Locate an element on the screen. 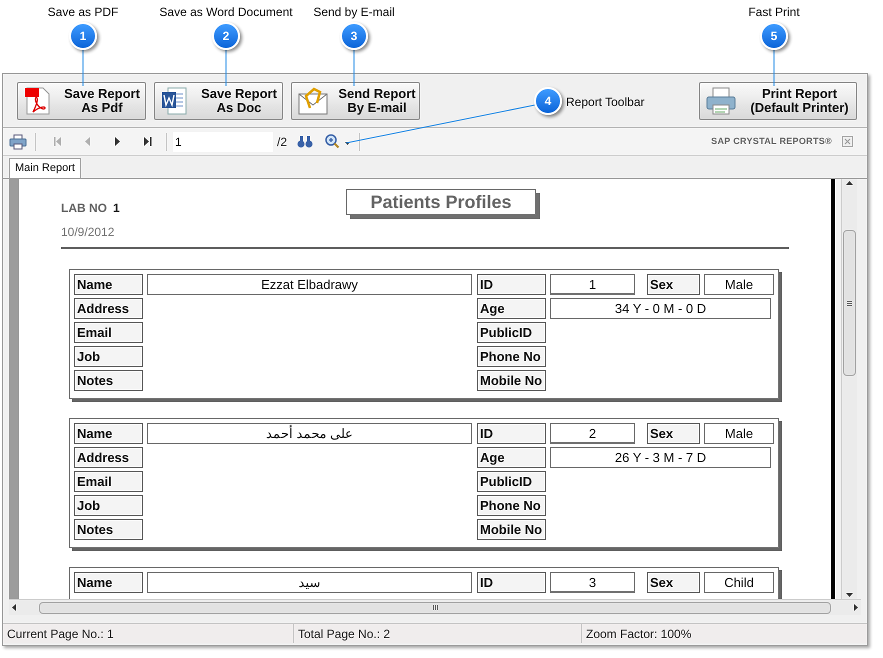  report-action-button: Save Report As Pdf is located at coordinates (81, 101).